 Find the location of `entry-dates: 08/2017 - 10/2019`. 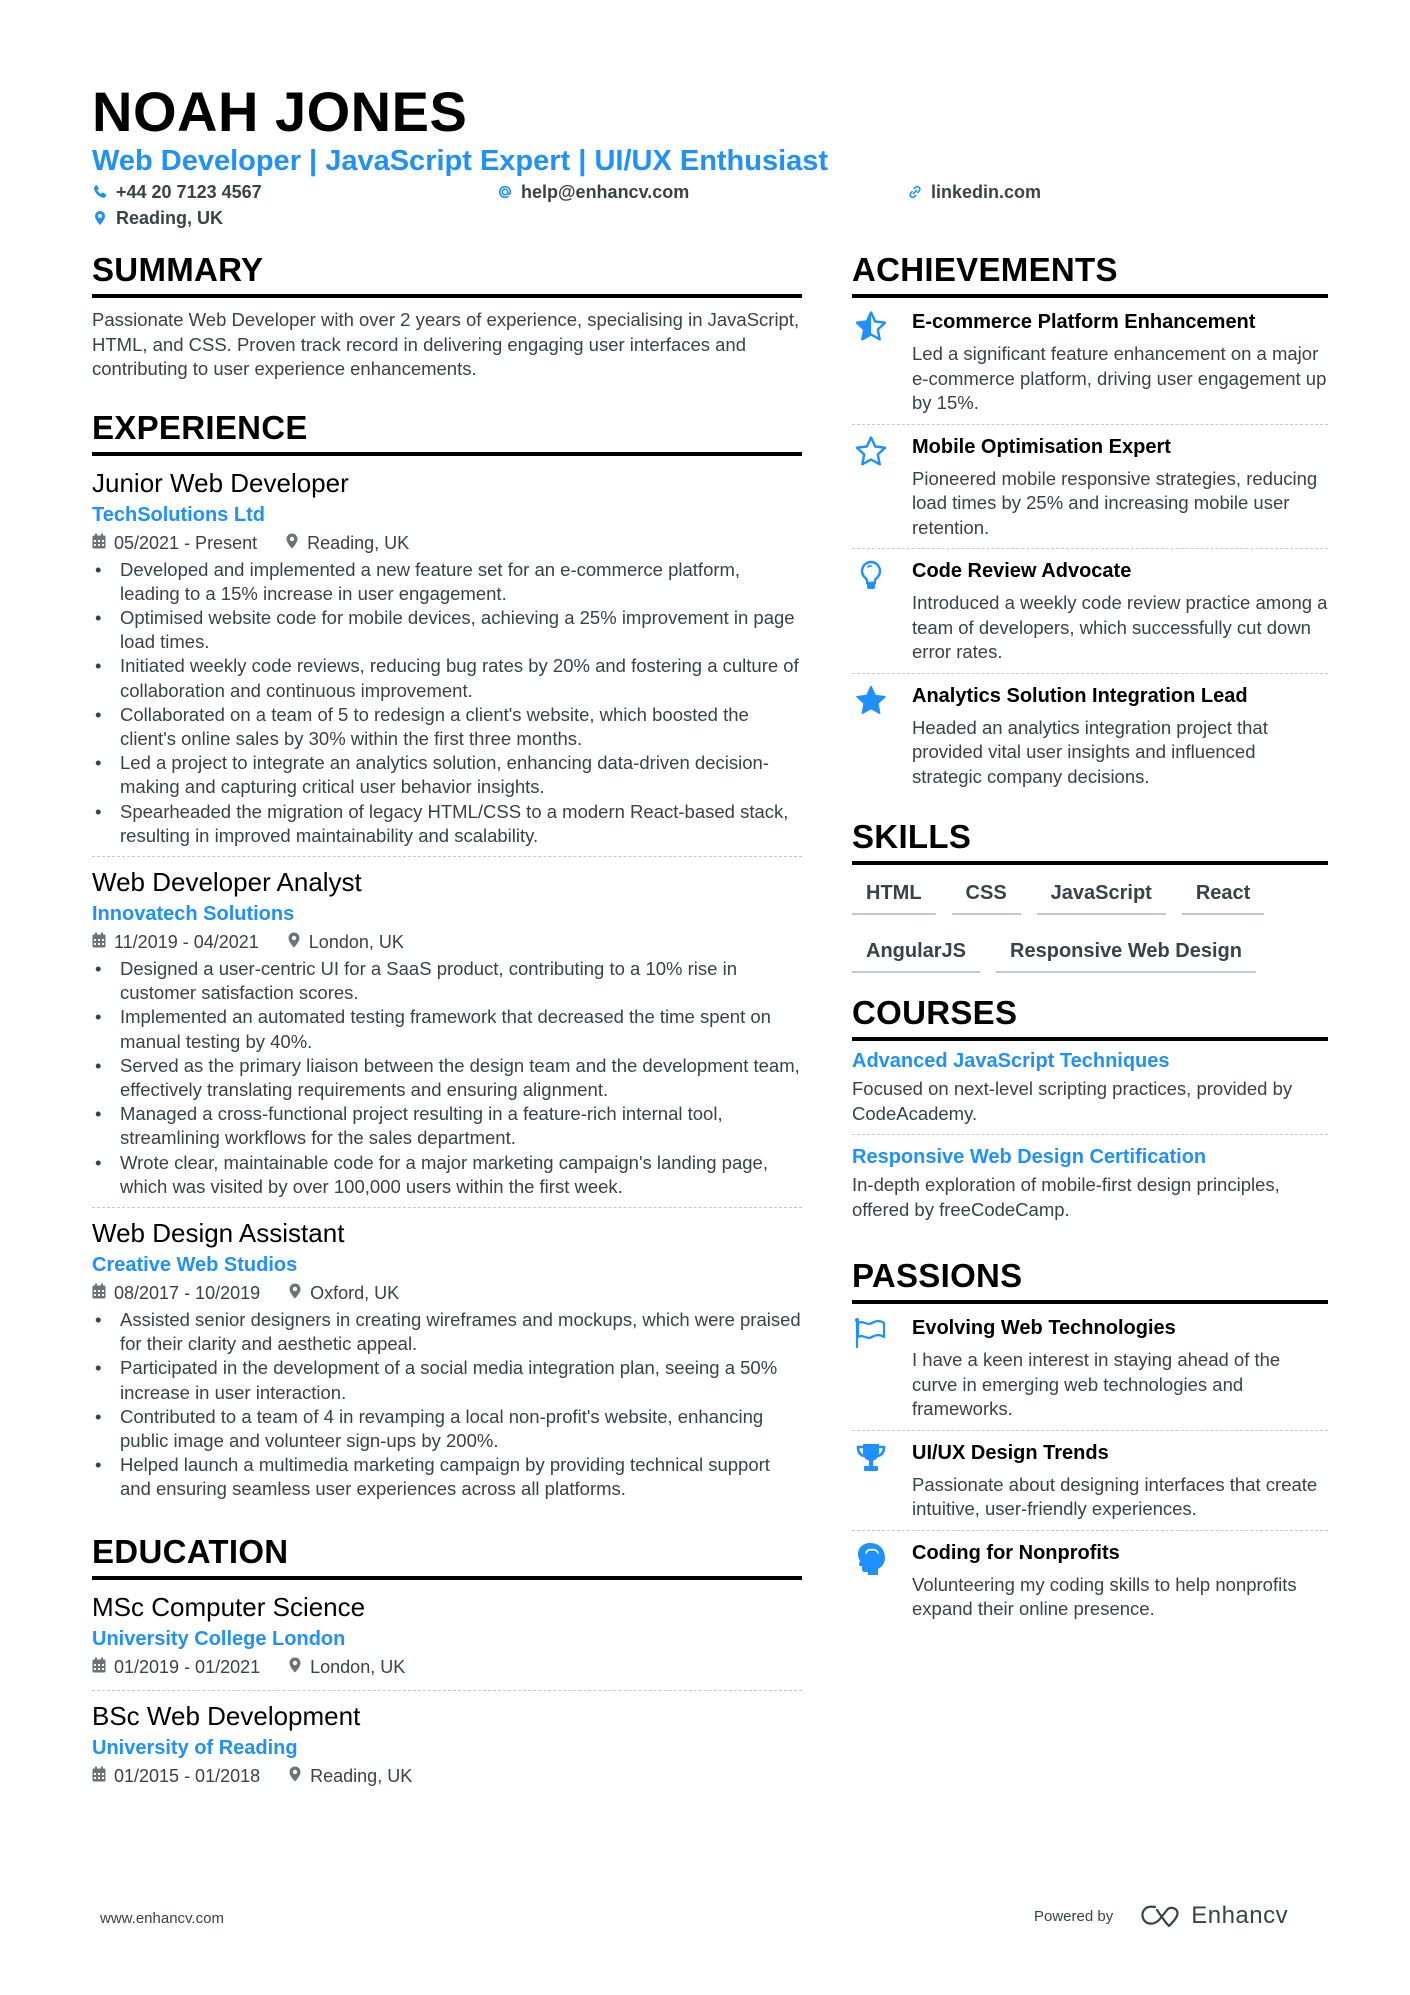

entry-dates: 08/2017 - 10/2019 is located at coordinates (176, 1293).